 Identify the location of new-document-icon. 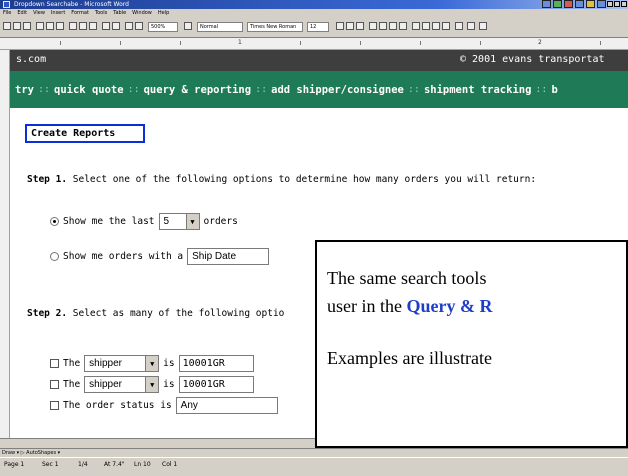
(7, 26).